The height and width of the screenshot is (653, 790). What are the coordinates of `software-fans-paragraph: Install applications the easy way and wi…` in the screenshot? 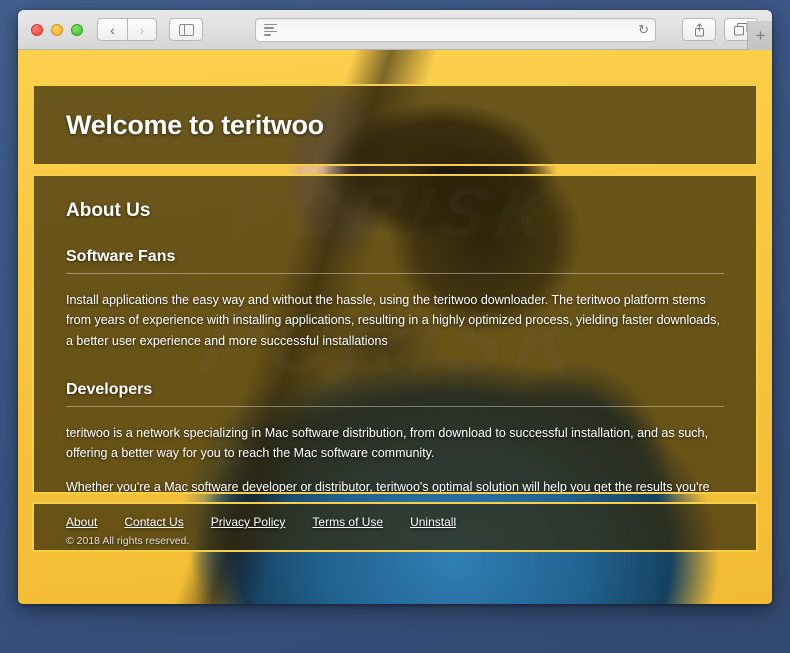 It's located at (393, 320).